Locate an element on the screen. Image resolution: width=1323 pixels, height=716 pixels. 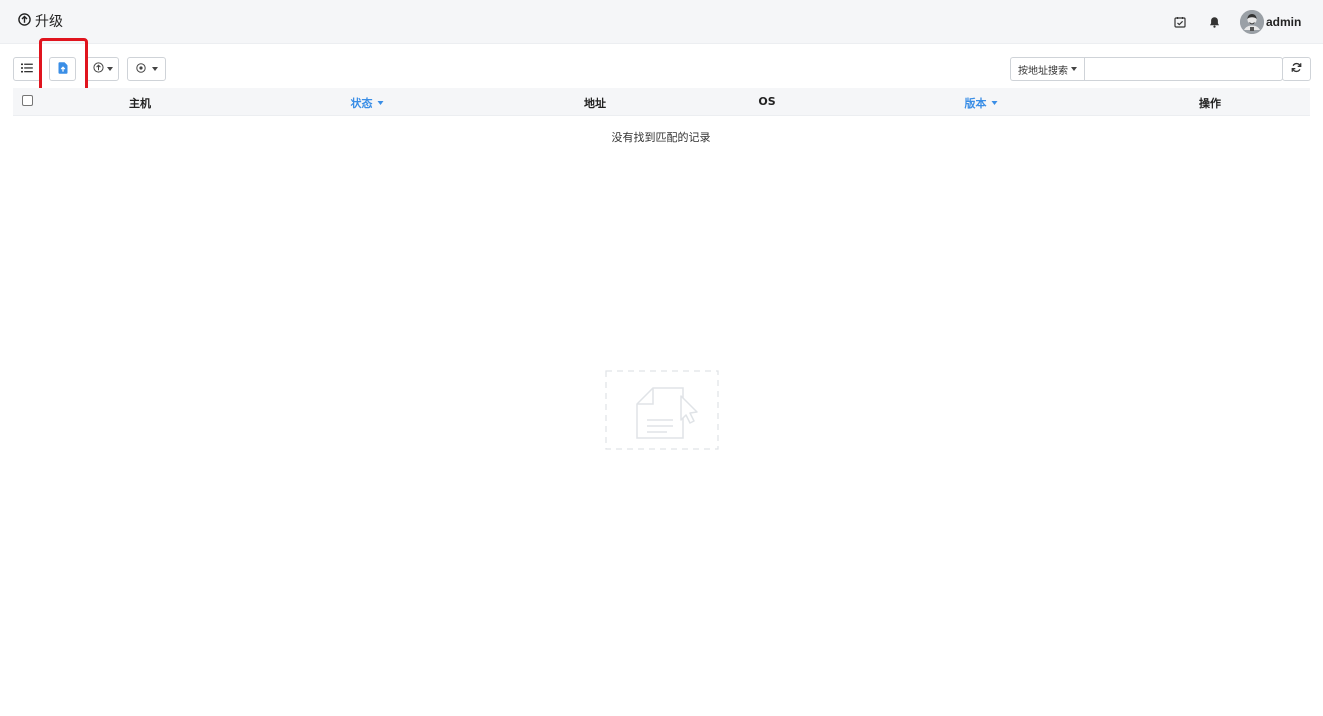
empty-state-illustration is located at coordinates (662, 411).